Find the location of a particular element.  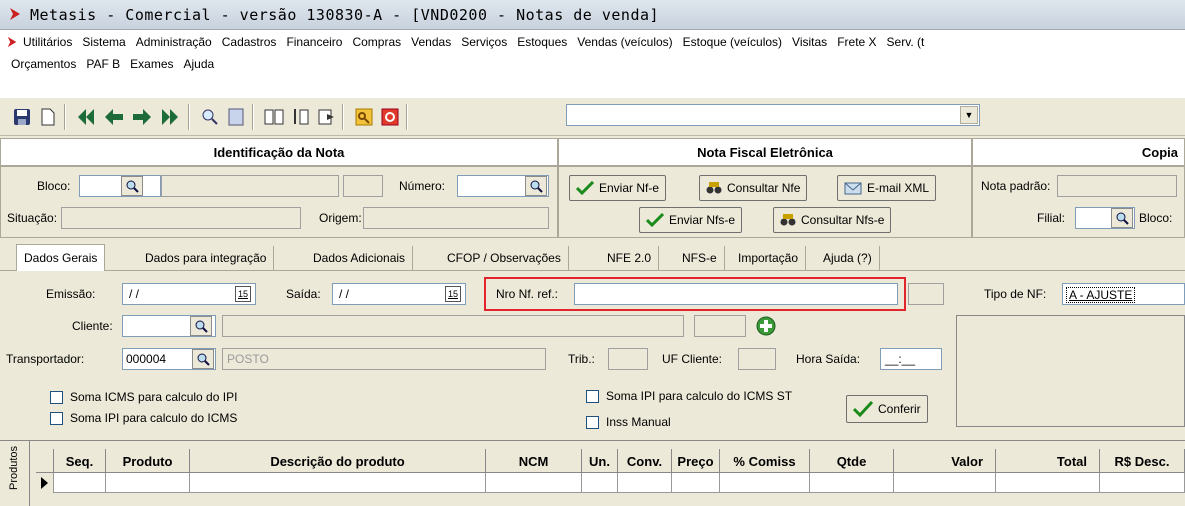

duplicate-icon is located at coordinates (274, 117).